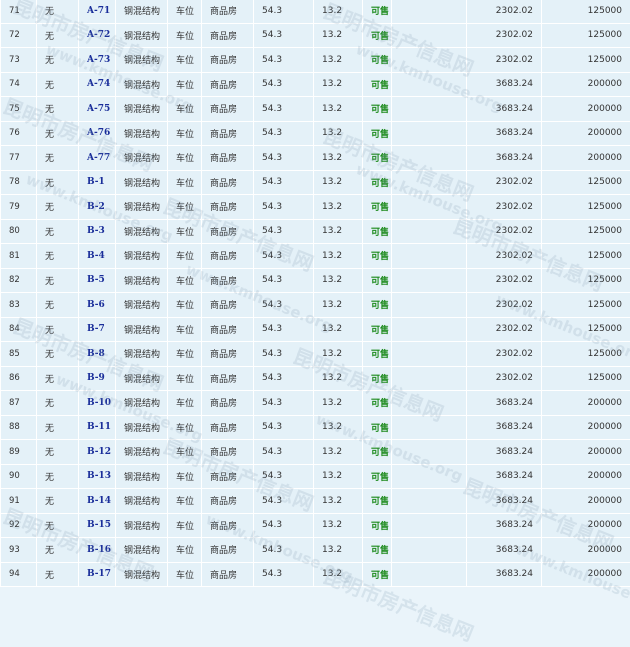 The width and height of the screenshot is (630, 647). What do you see at coordinates (97, 11) in the screenshot?
I see `room-number-cell: A-71` at bounding box center [97, 11].